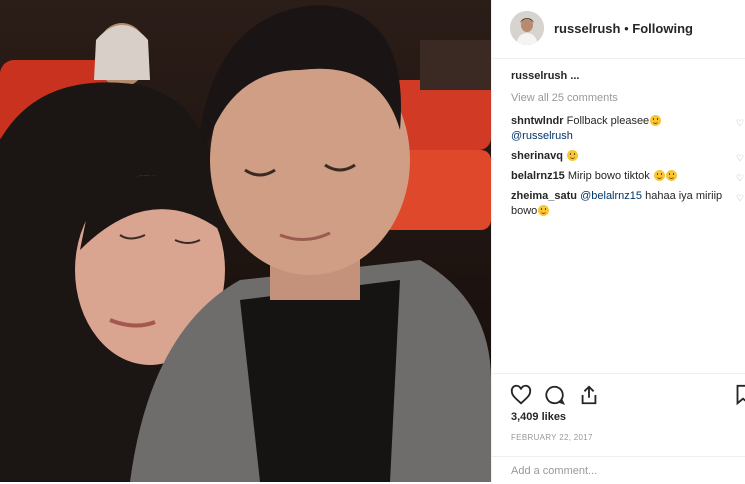  I want to click on avatar, so click(527, 28).